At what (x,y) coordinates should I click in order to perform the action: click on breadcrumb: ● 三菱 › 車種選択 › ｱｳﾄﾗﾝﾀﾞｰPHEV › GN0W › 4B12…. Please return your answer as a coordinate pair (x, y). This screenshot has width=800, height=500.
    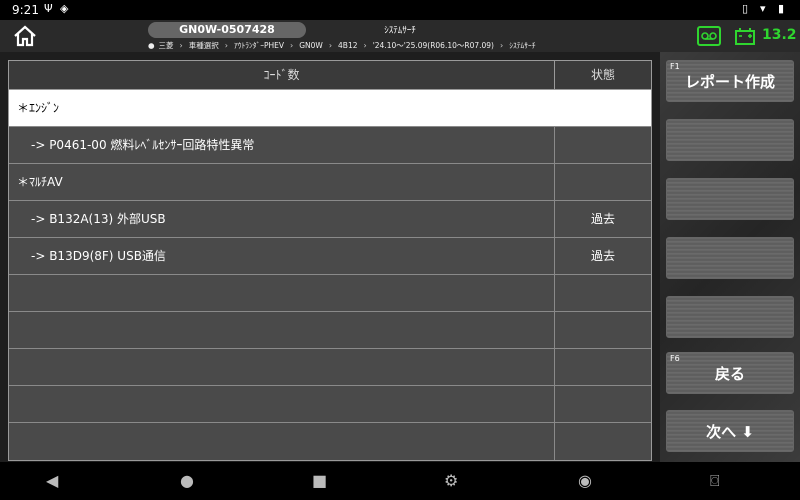
    Looking at the image, I should click on (341, 45).